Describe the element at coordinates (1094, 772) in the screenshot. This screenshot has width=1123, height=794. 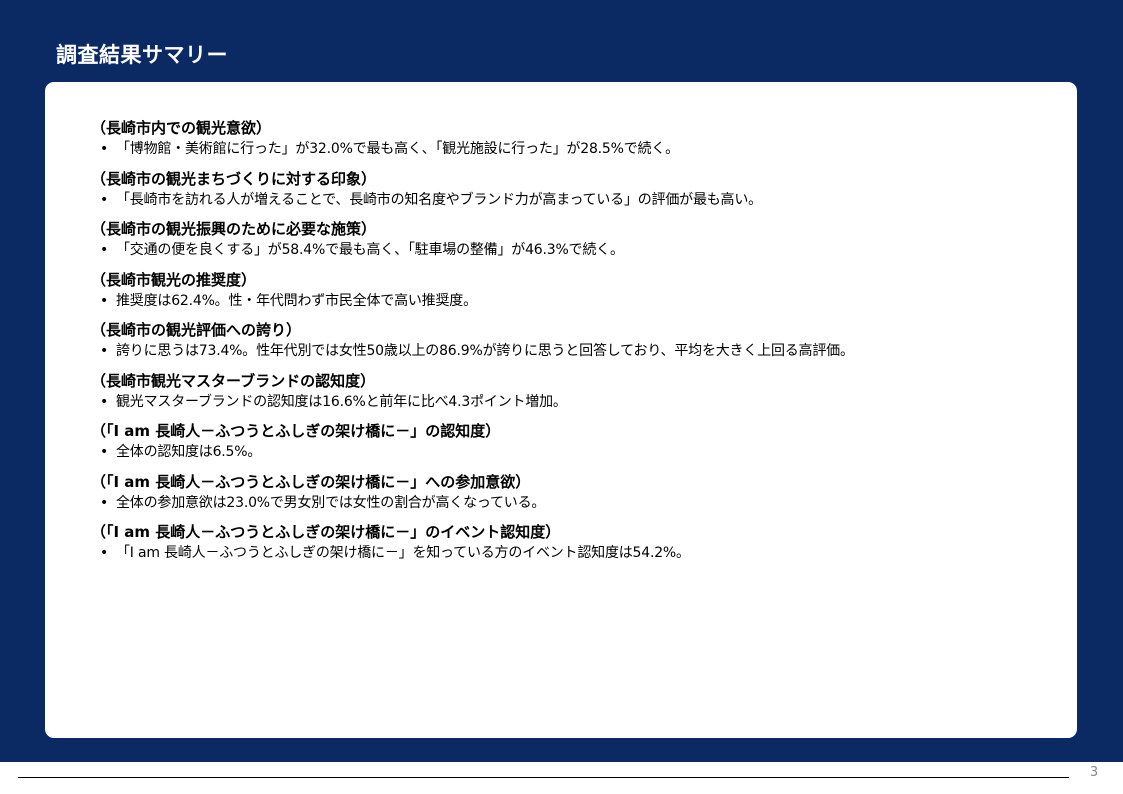
I see `page-number: 3` at that location.